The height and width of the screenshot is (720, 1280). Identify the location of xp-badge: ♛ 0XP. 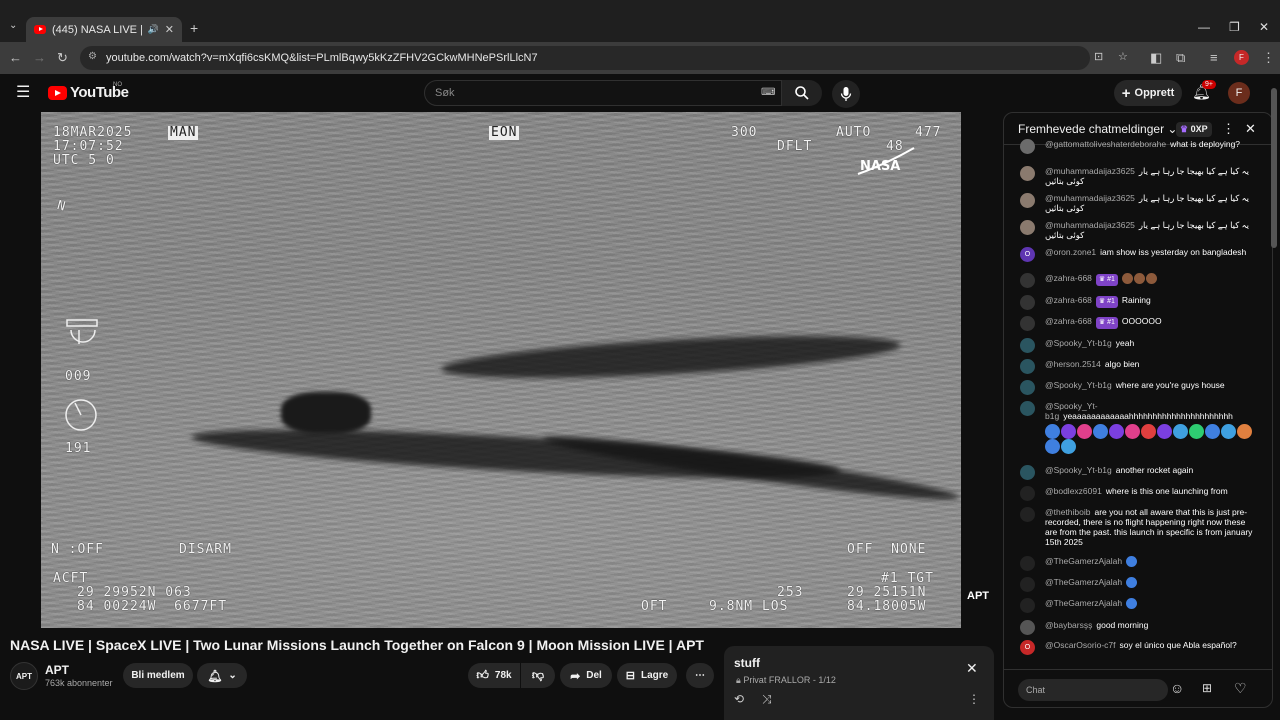
(1194, 129).